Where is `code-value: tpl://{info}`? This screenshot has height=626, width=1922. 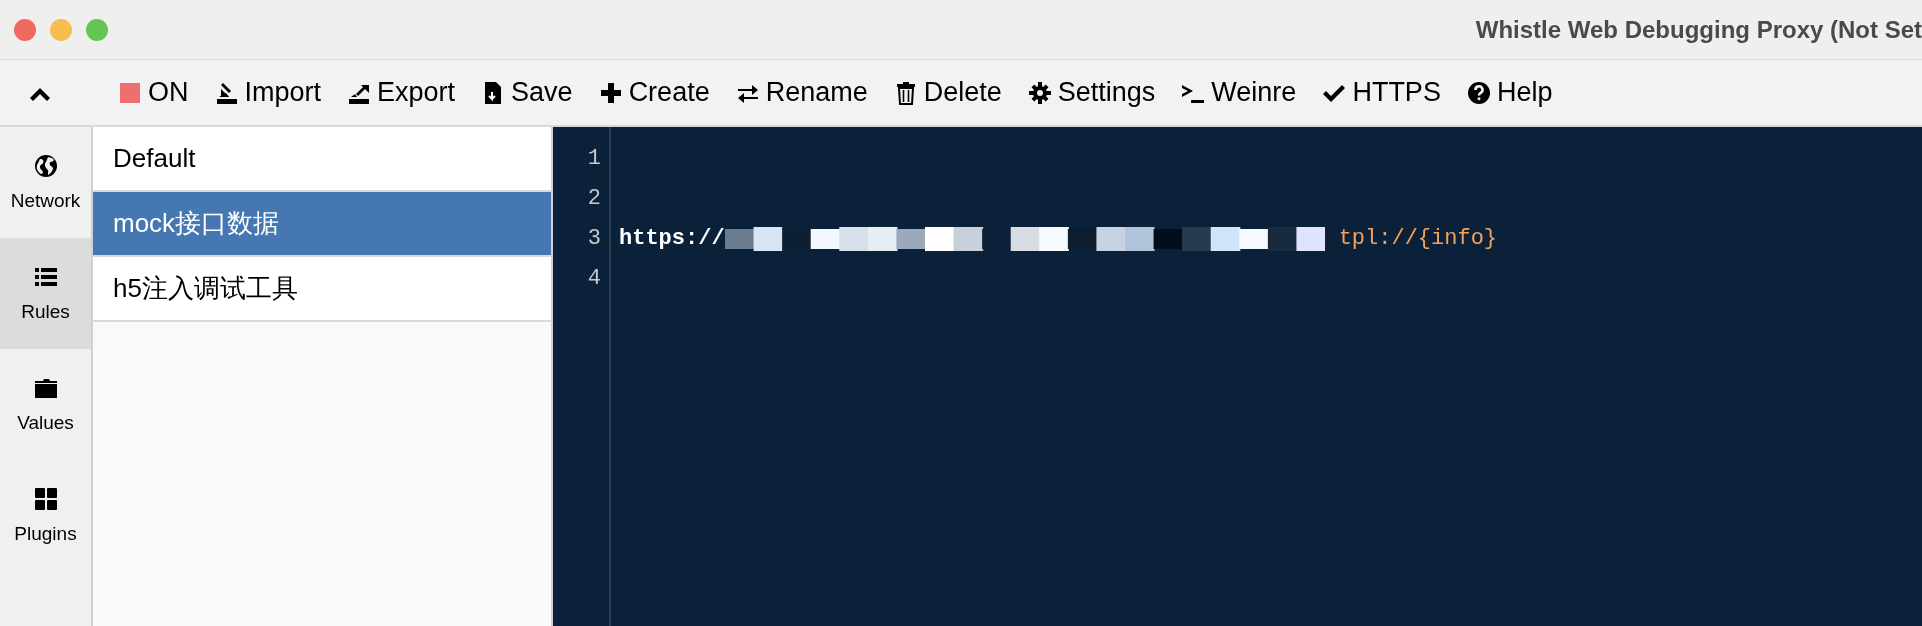
code-value: tpl://{info} is located at coordinates (1418, 239).